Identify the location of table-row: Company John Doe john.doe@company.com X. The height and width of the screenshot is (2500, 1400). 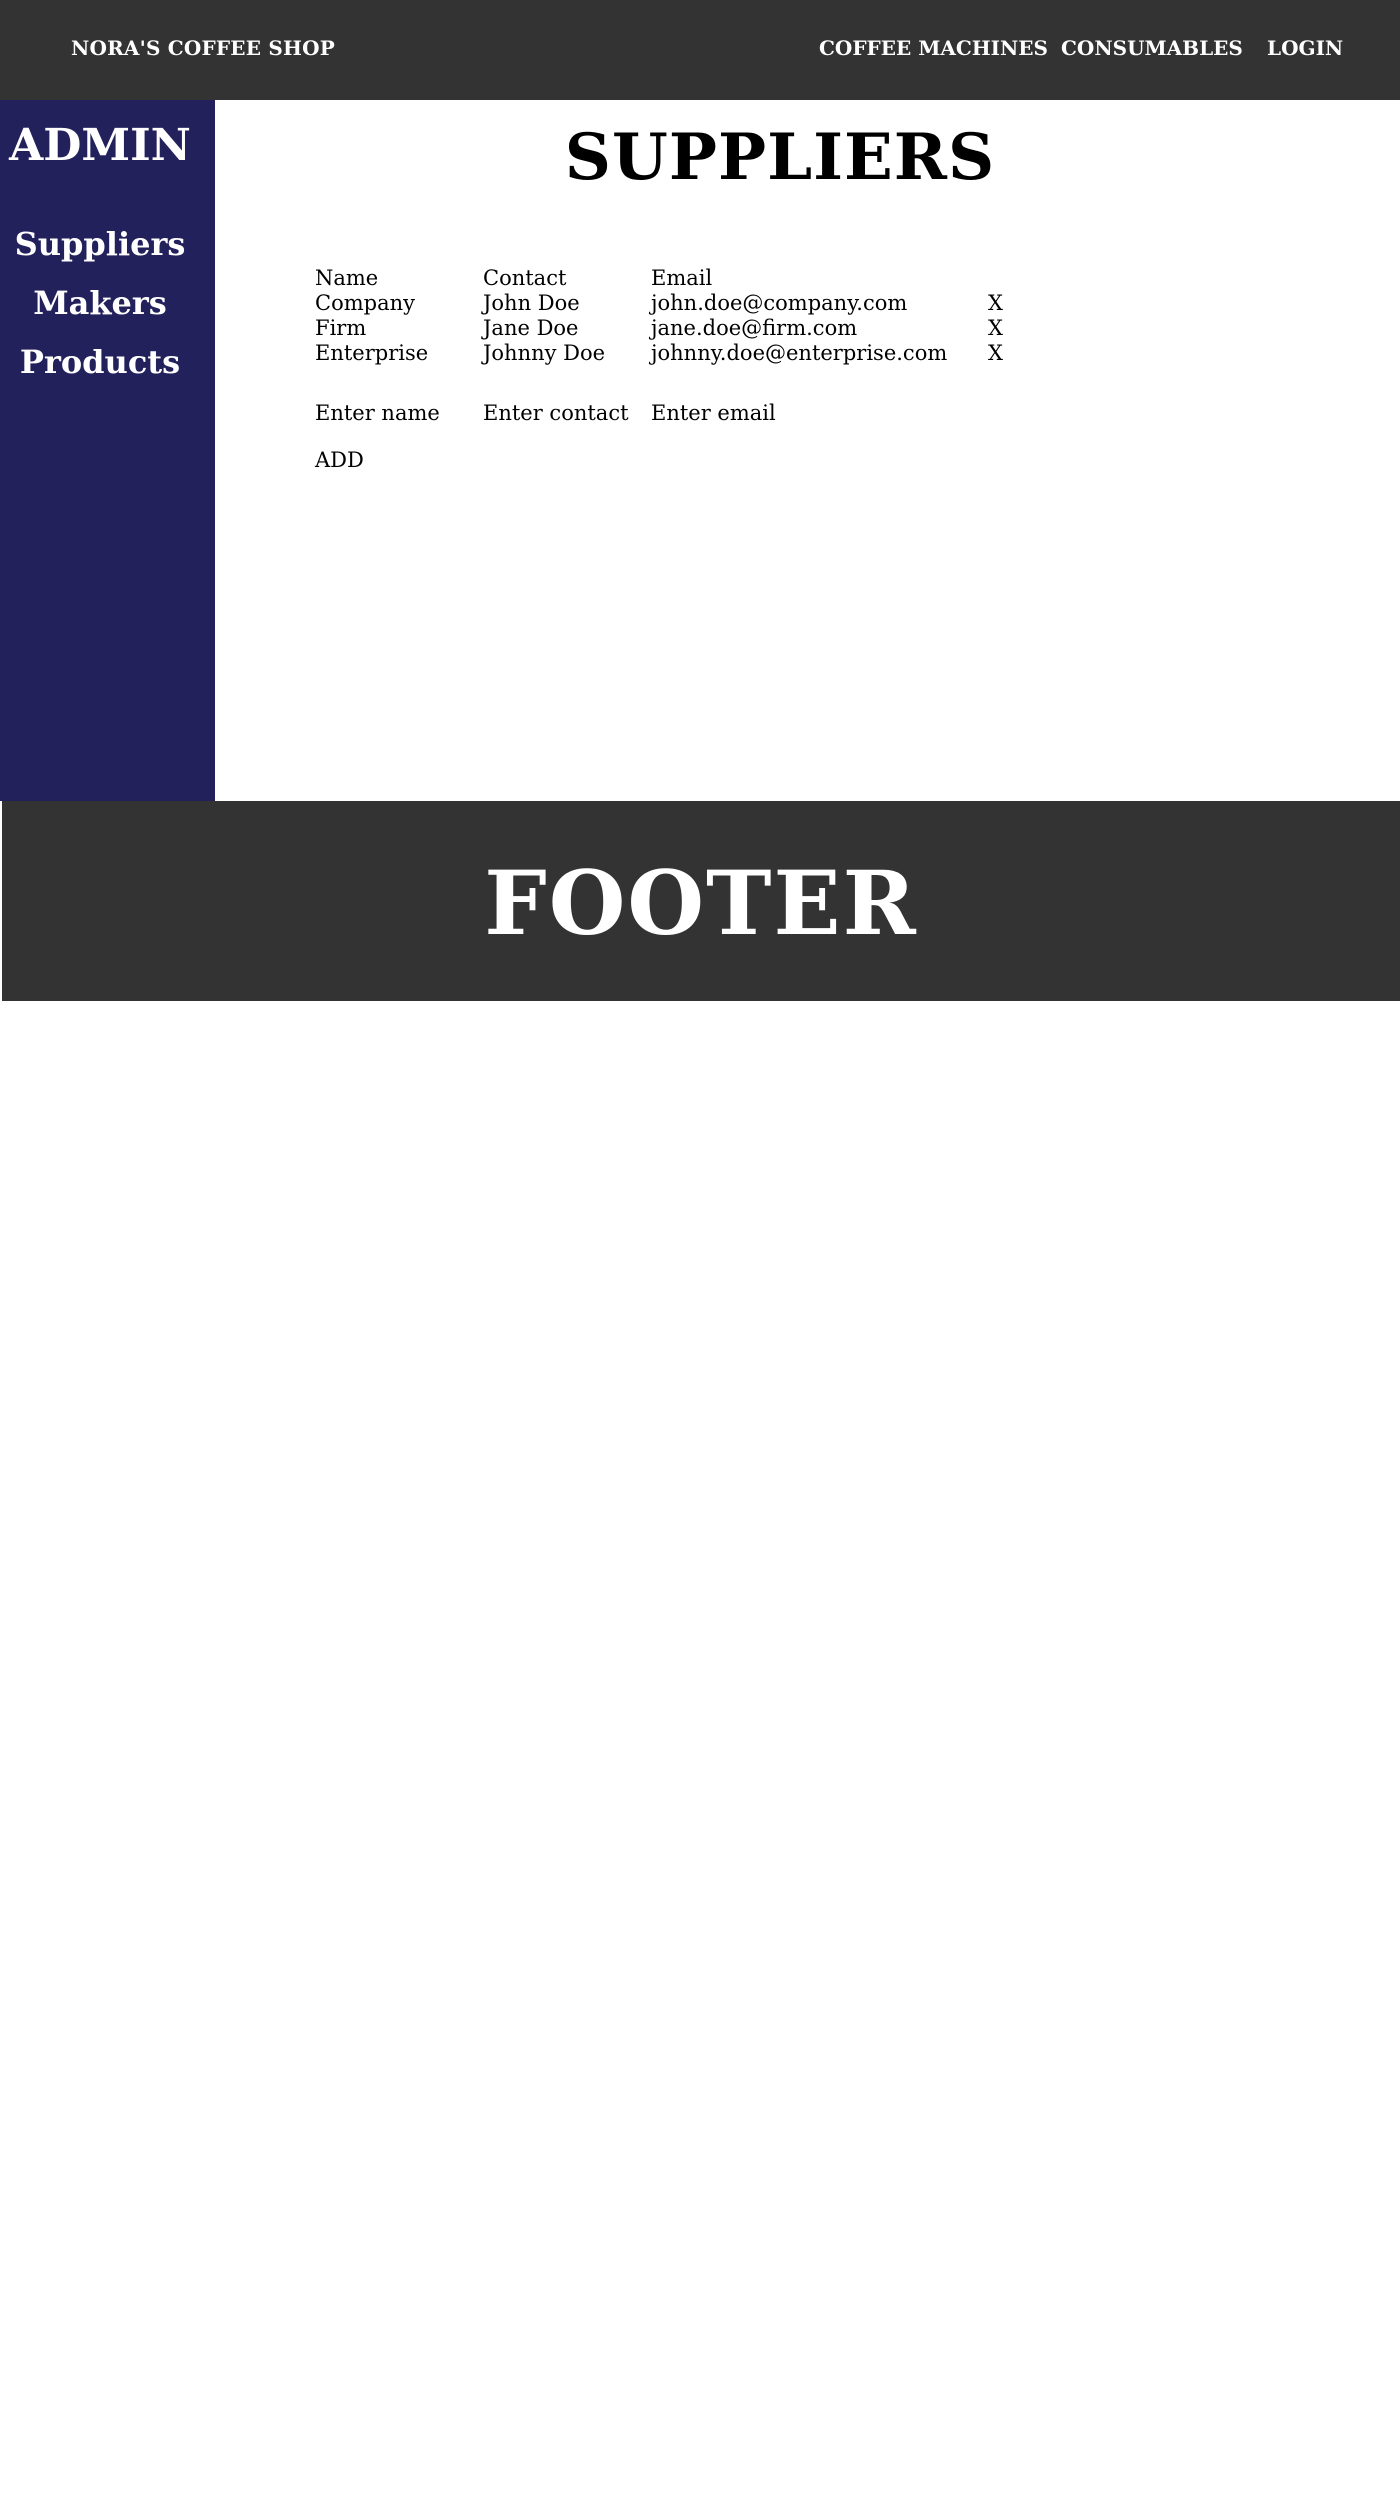
(666, 303).